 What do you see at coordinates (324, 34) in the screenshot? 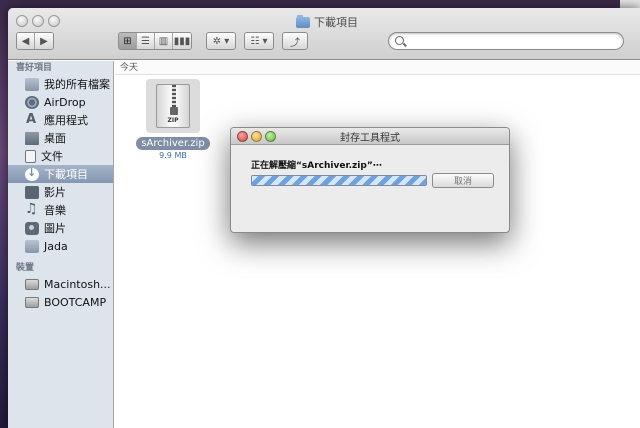
I see `finder-titlebar: 下載項目 ◀ ▶ ⊞ ☰ ▥ ▮▮▮ ✲ ▾ ☷ ▾ ⤴` at bounding box center [324, 34].